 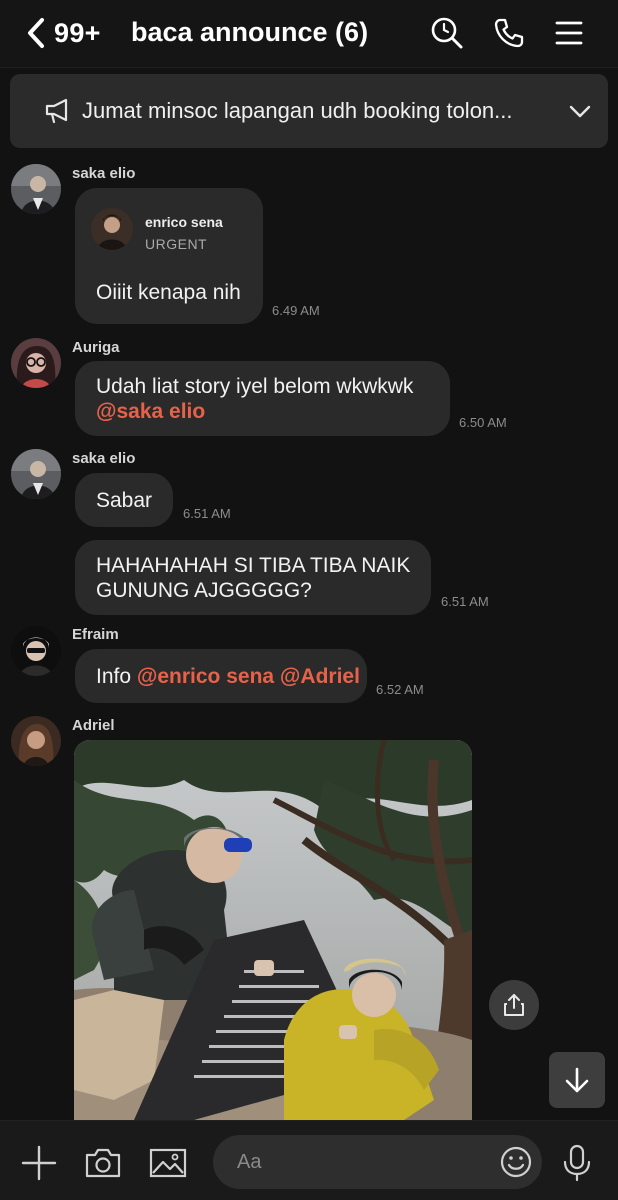 I want to click on plus-icon, so click(x=39, y=1163).